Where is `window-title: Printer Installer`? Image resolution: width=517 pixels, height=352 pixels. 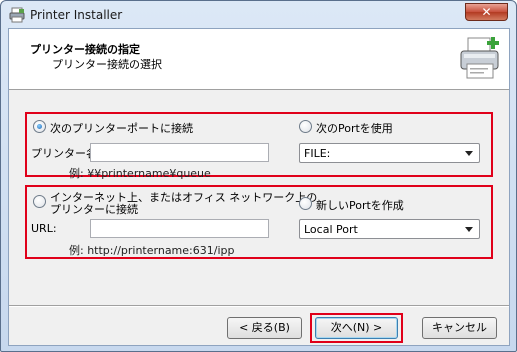
window-title: Printer Installer is located at coordinates (76, 15).